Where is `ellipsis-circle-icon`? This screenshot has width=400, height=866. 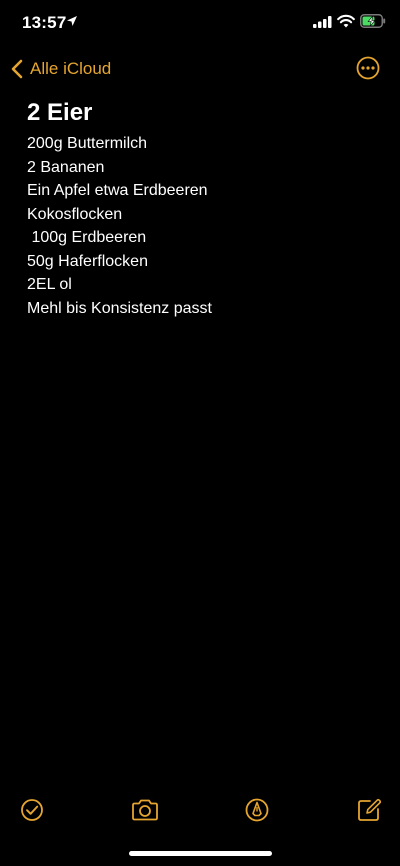 ellipsis-circle-icon is located at coordinates (368, 68).